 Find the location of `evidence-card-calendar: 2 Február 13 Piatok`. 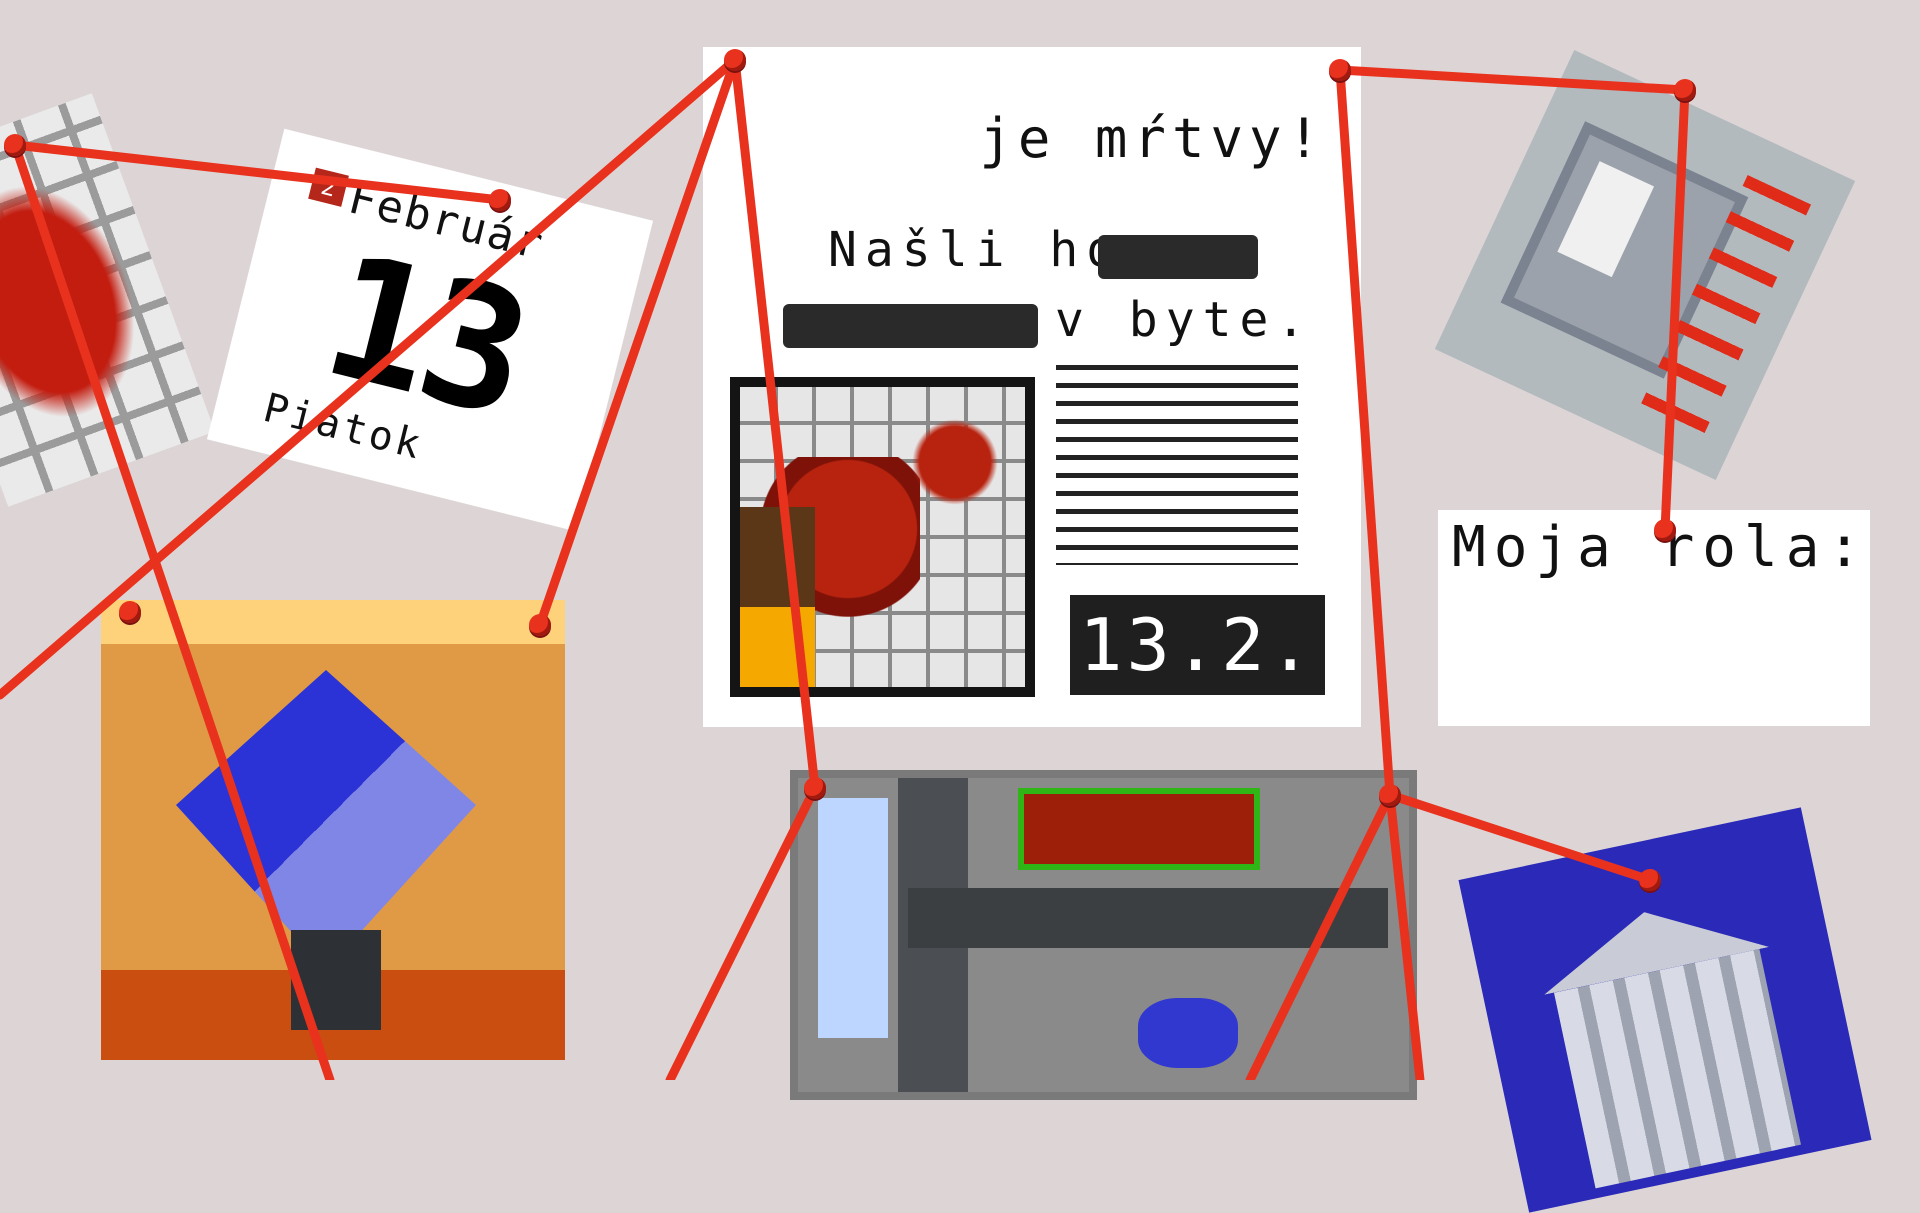

evidence-card-calendar: 2 Február 13 Piatok is located at coordinates (430, 330).